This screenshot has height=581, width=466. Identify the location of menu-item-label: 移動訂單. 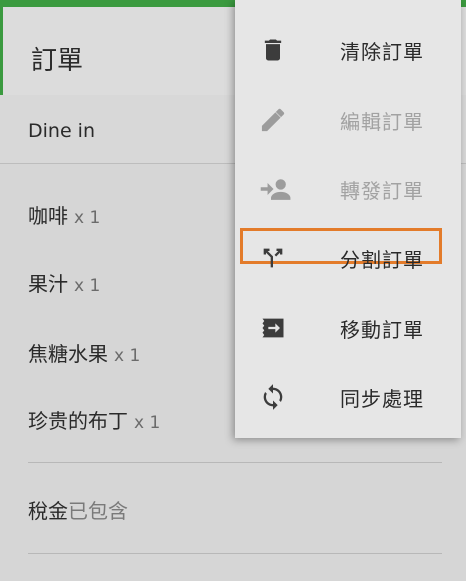
(382, 330).